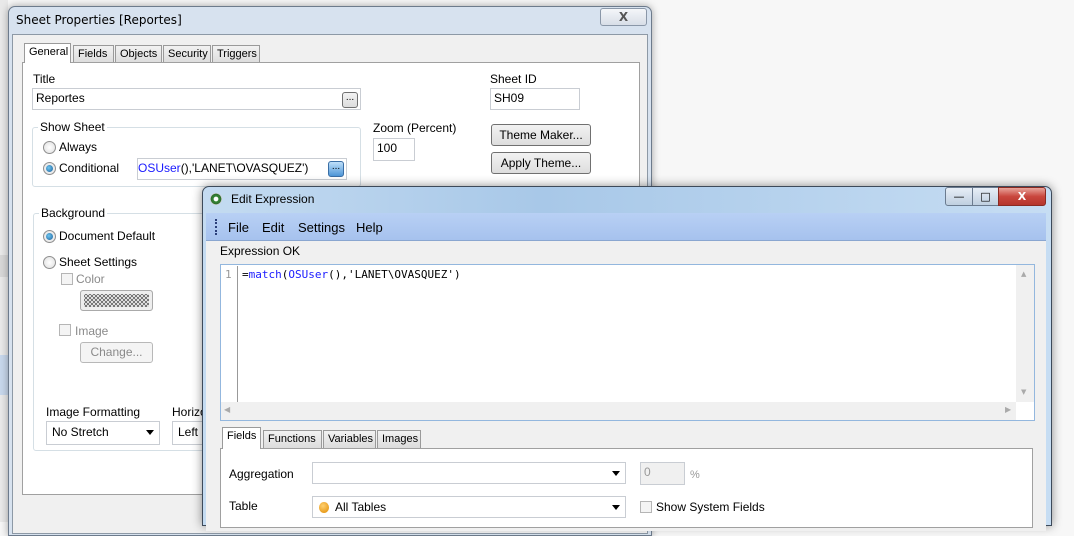  Describe the element at coordinates (99, 20) in the screenshot. I see `dialog-title: Sheet Properties [Reportes]` at that location.